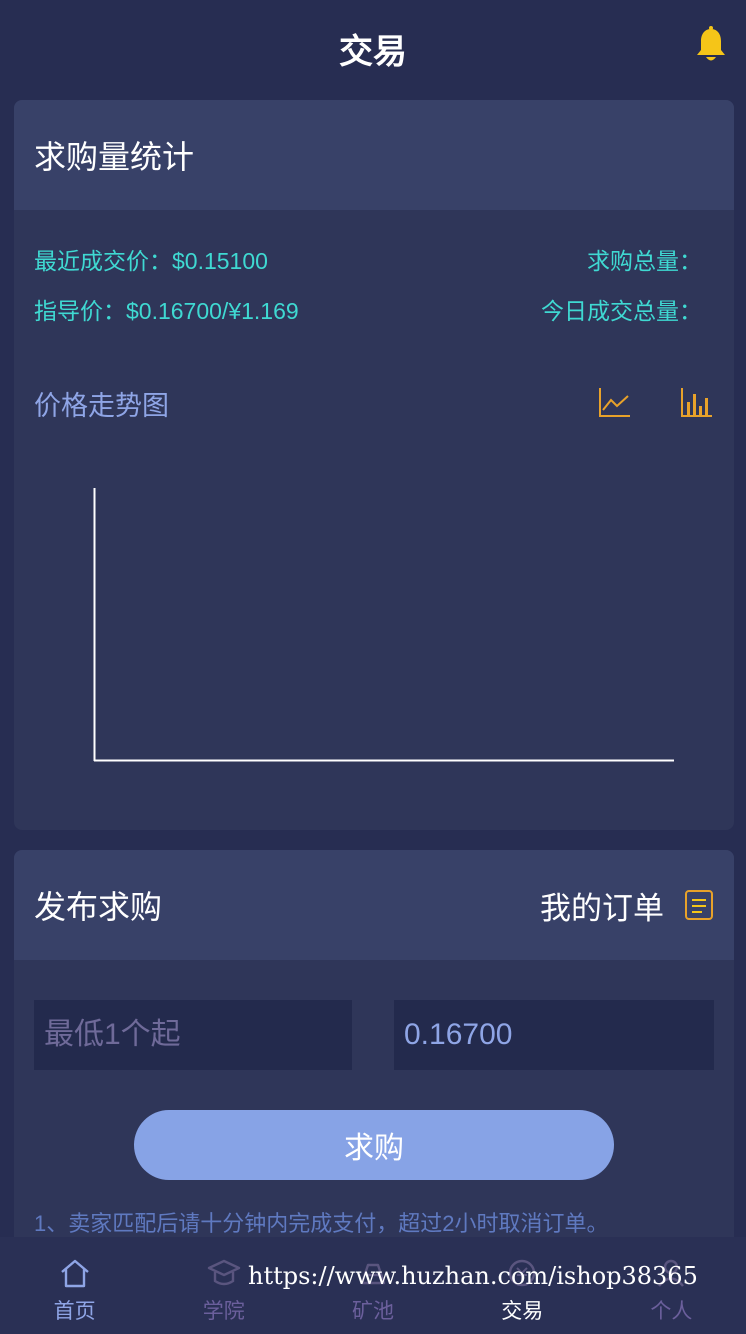  I want to click on total-demand-label: 求购总量：, so click(644, 261).